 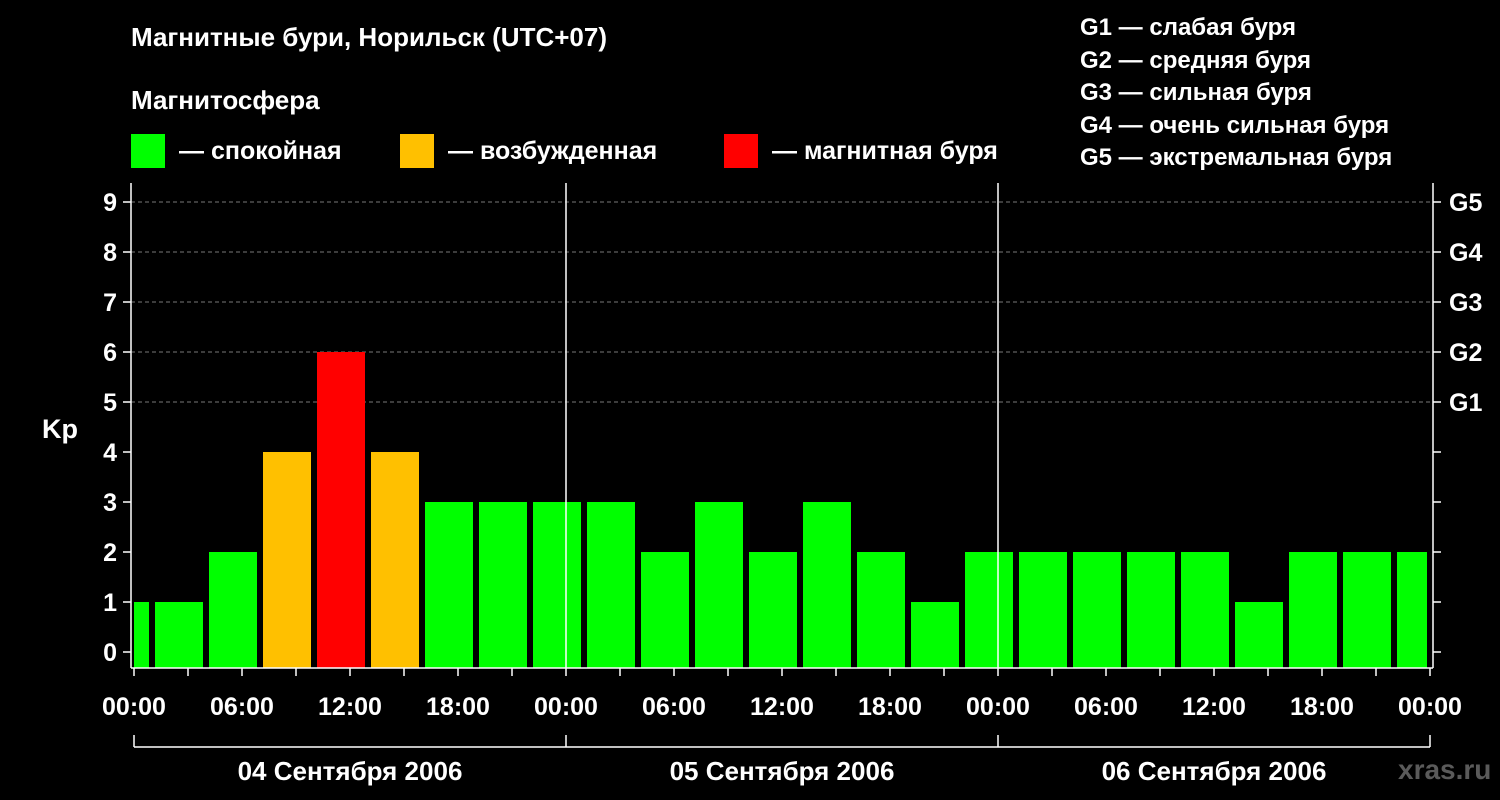 I want to click on date-label: 05 Сентября 2006, so click(x=782, y=771).